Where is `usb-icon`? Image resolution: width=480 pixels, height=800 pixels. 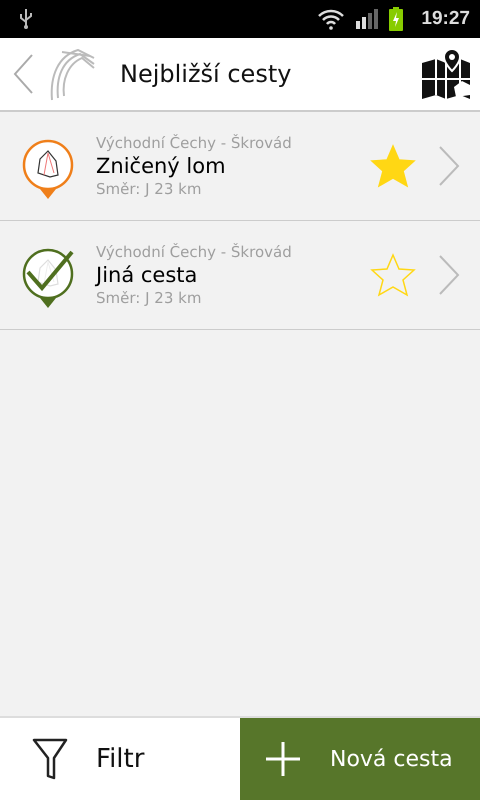
usb-icon is located at coordinates (26, 19).